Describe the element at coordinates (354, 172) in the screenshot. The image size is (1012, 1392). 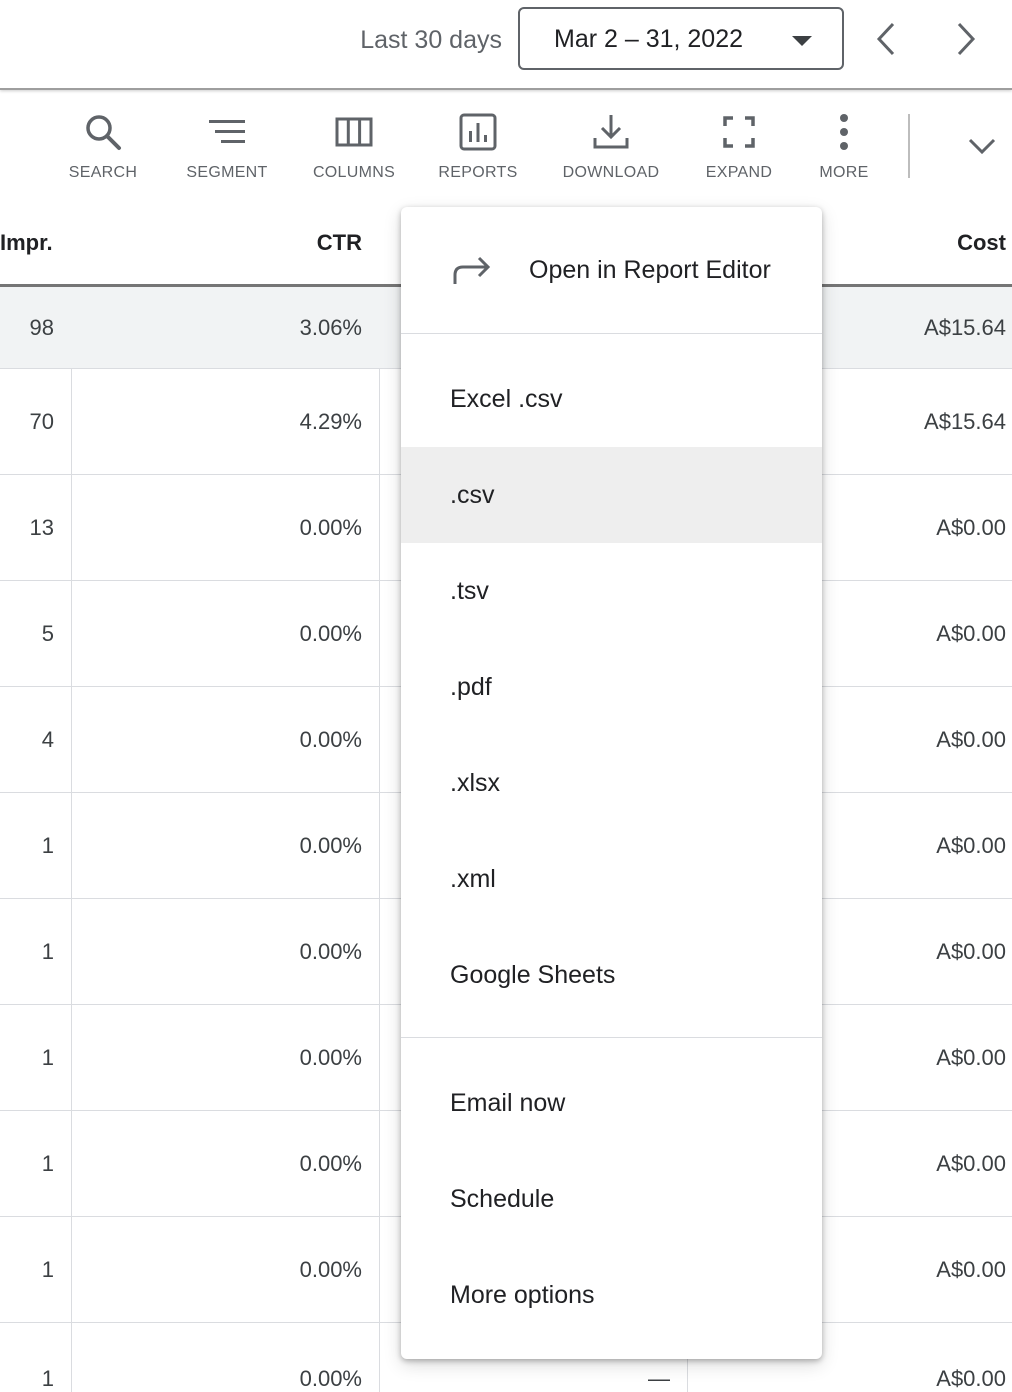
I see `columns-label: COLUMNS` at that location.